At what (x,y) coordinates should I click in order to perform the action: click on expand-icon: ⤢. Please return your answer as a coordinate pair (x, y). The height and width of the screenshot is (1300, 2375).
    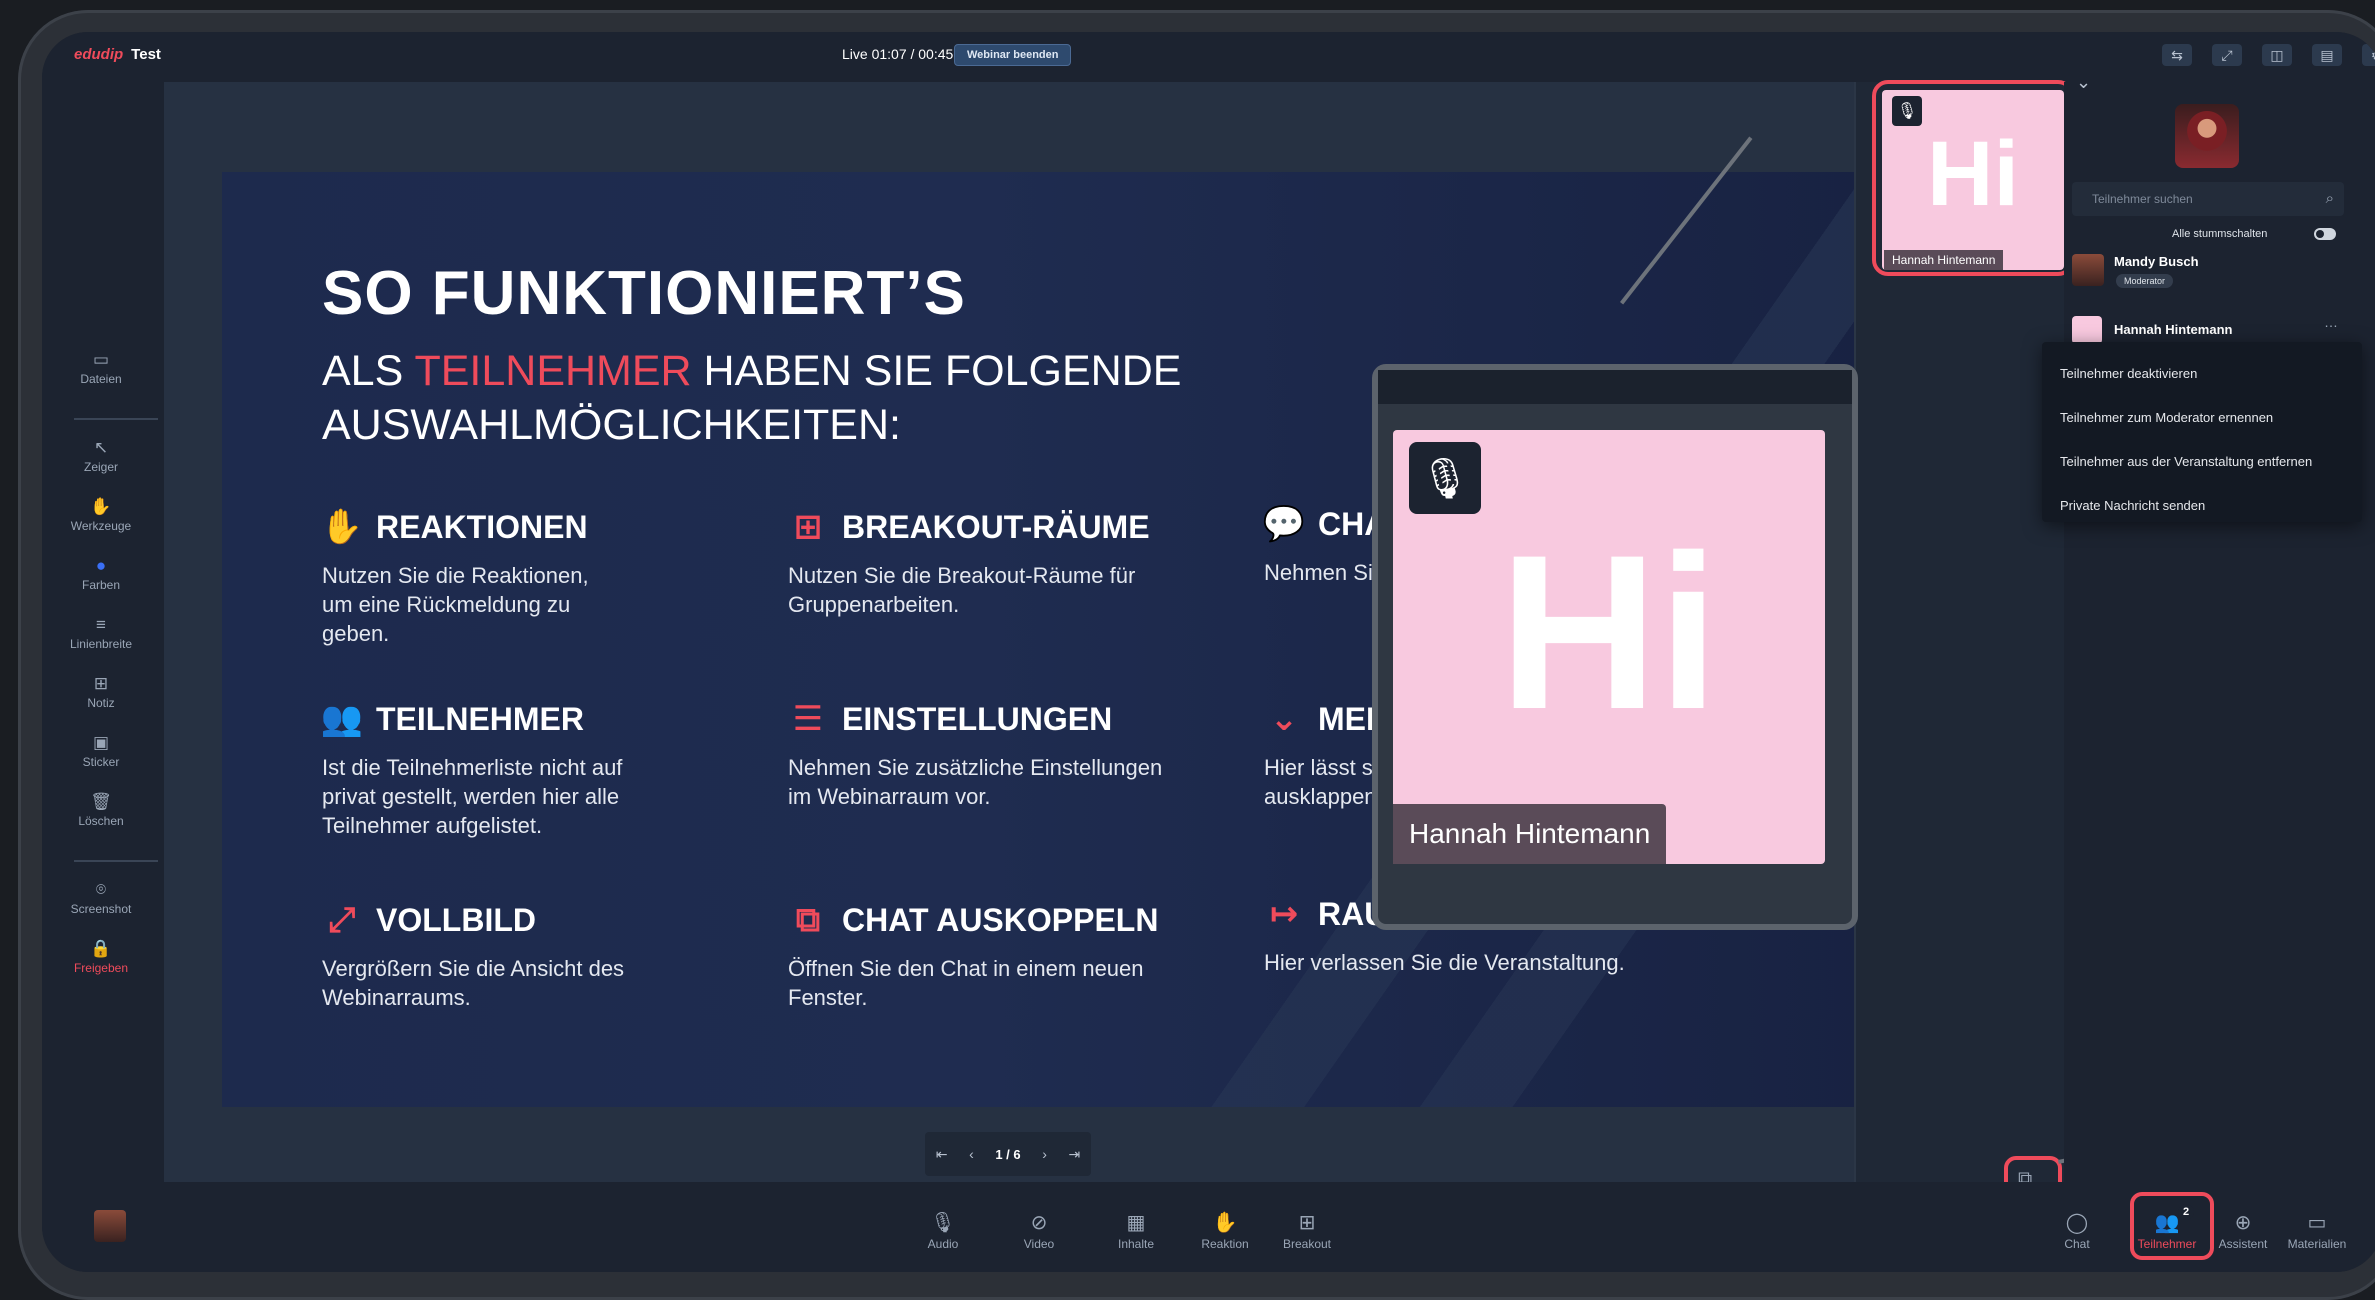
    Looking at the image, I should click on (342, 919).